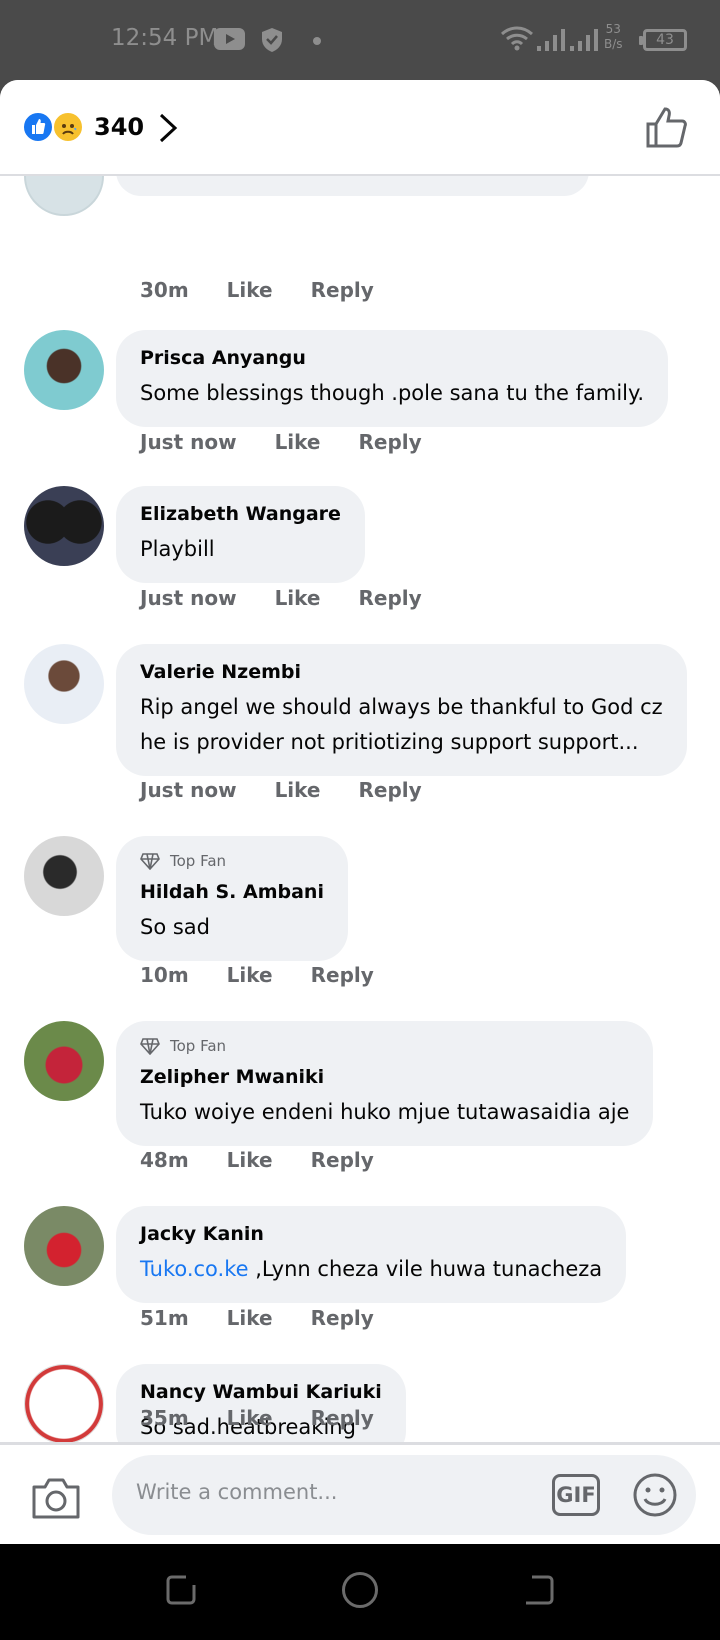  Describe the element at coordinates (164, 1160) in the screenshot. I see `comment-time: 48m` at that location.